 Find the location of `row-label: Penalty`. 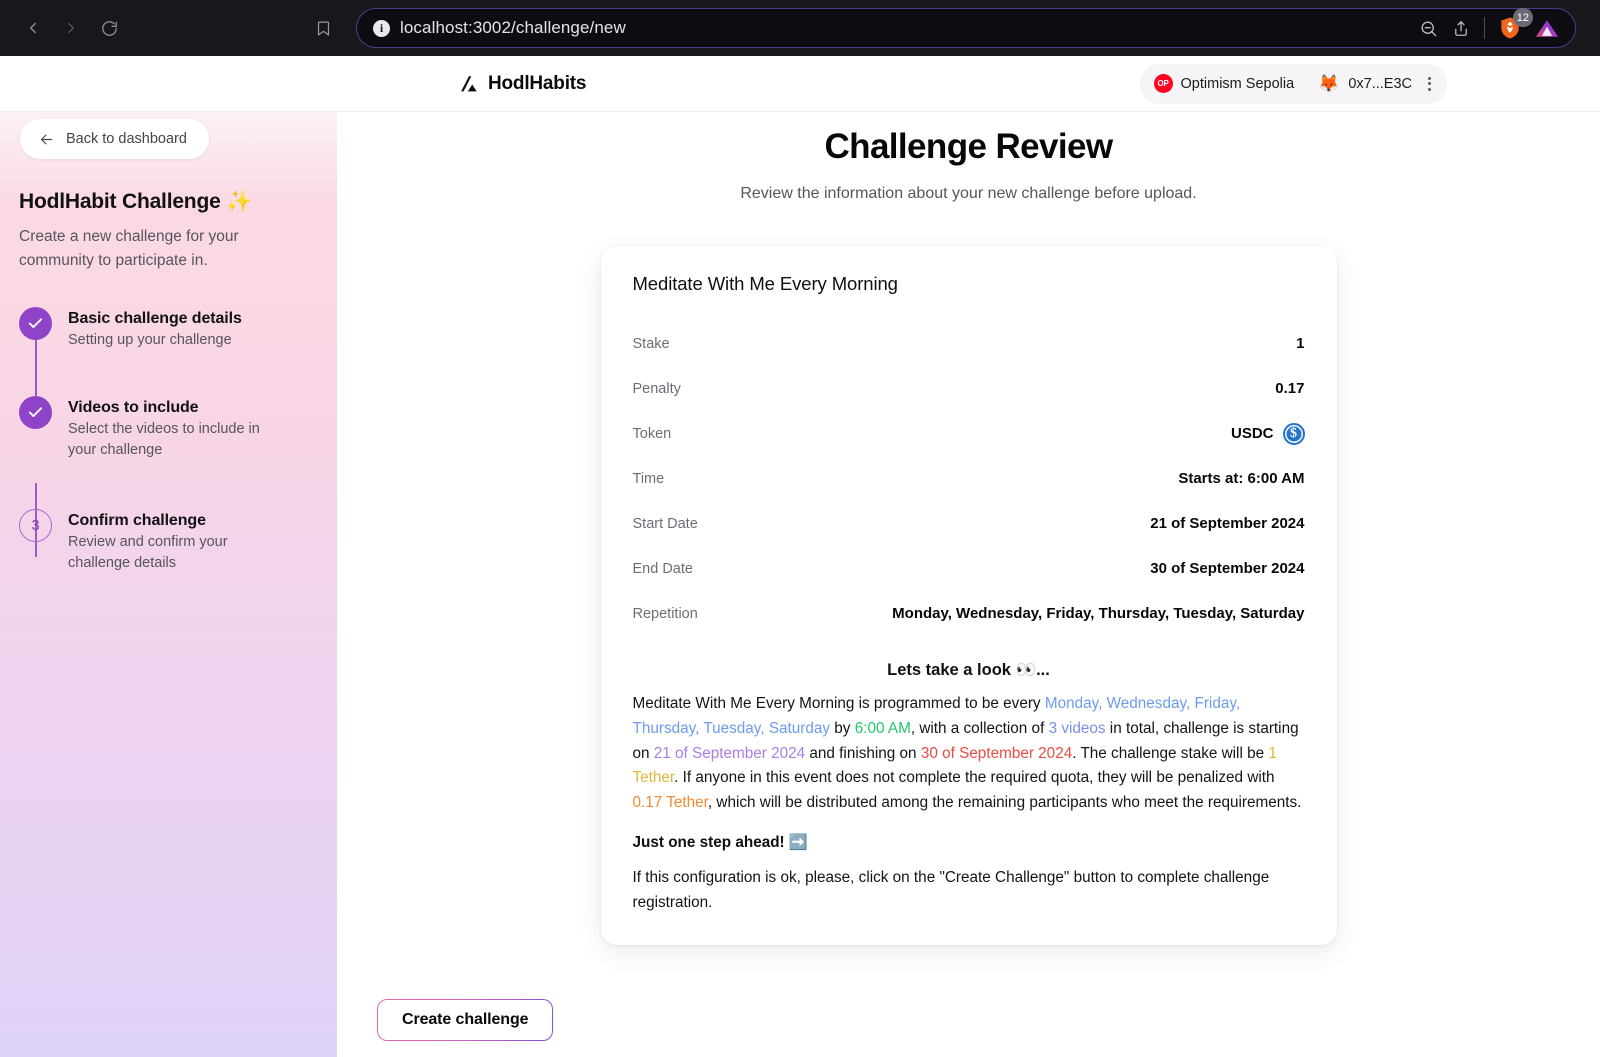

row-label: Penalty is located at coordinates (656, 388).